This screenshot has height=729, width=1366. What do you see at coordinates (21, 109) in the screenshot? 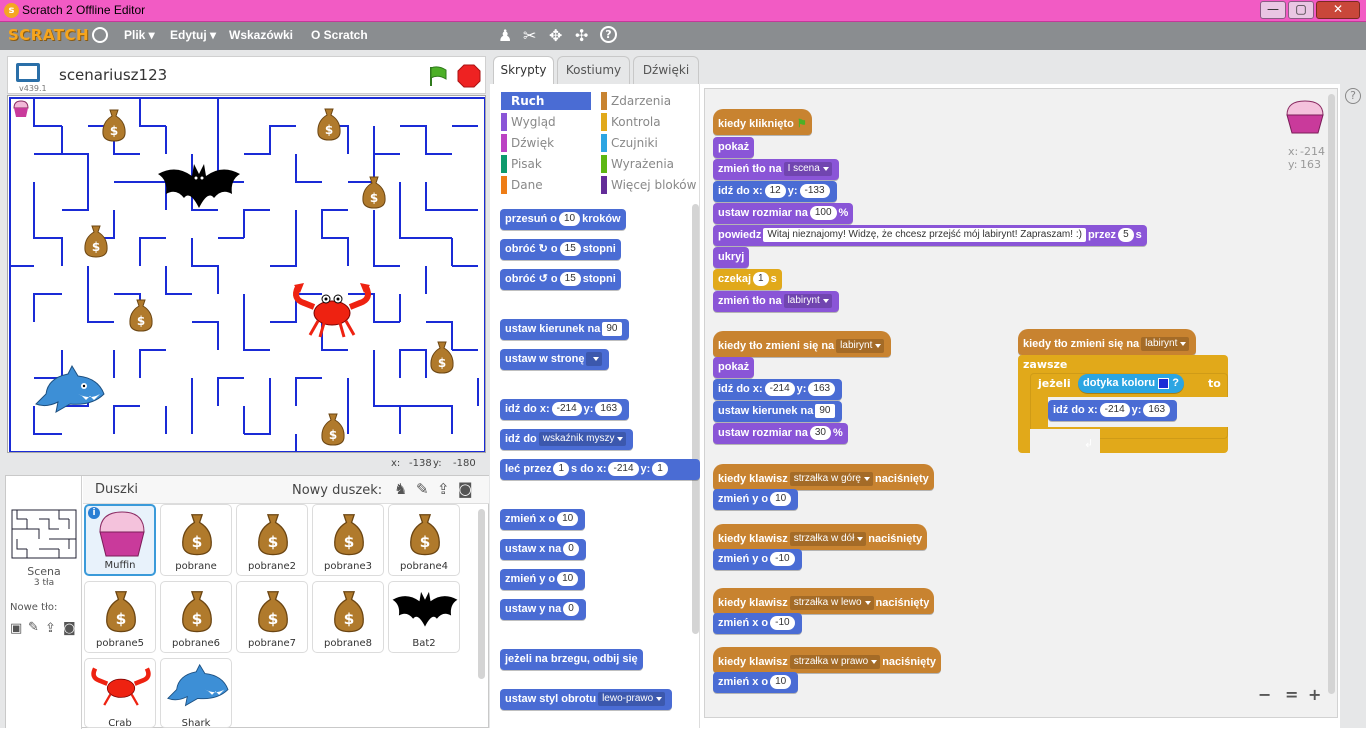
I see `muffin-sprite` at bounding box center [21, 109].